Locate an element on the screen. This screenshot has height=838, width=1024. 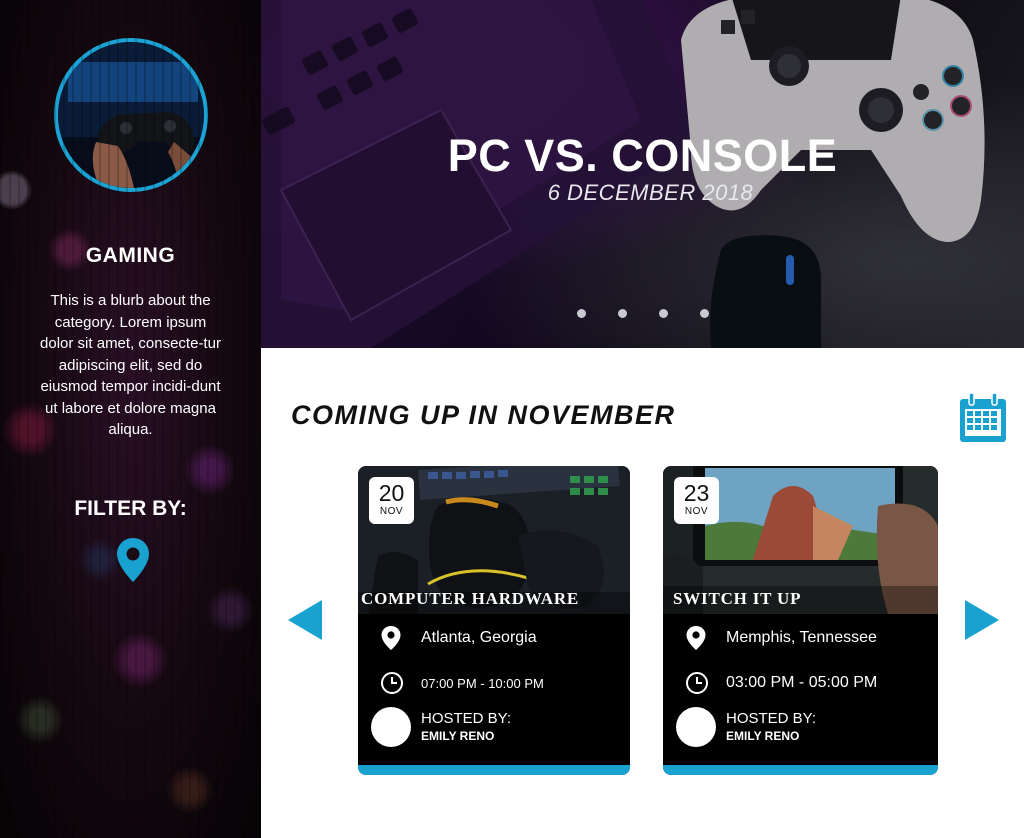
prev-arrow-icon is located at coordinates (305, 622).